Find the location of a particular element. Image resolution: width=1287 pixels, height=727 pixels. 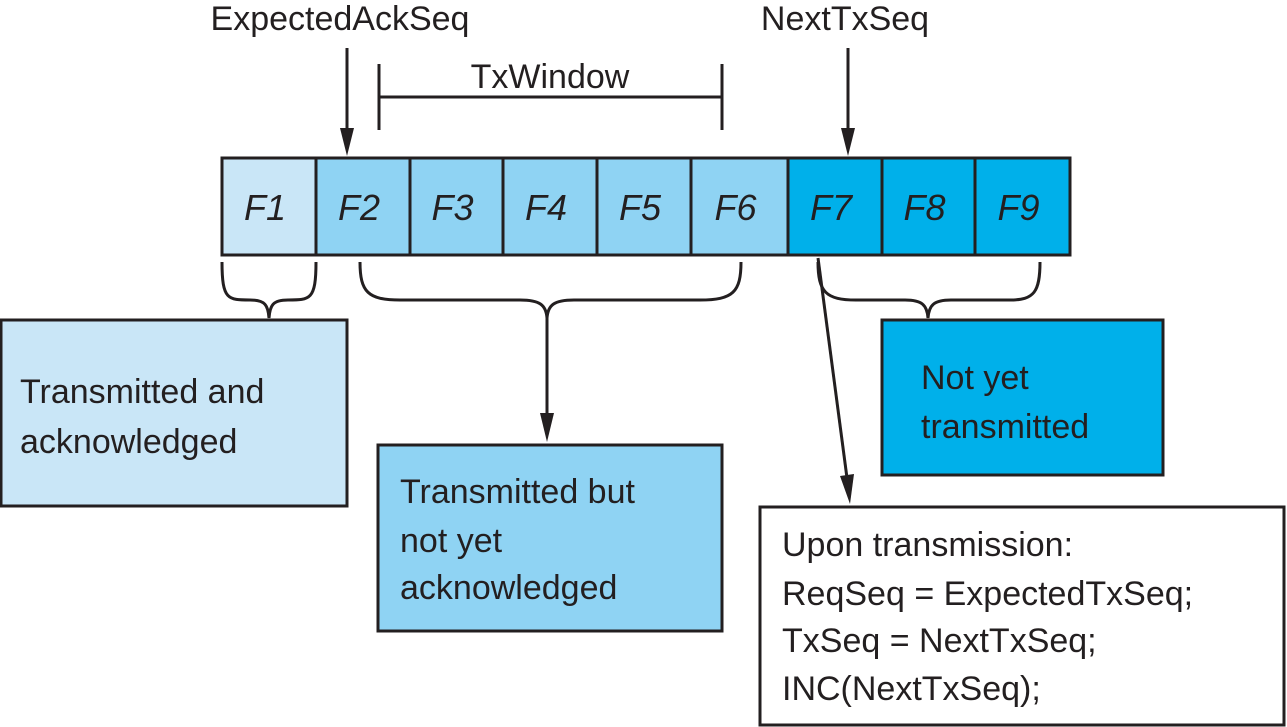

frame-cell-f4: F4 is located at coordinates (550, 206).